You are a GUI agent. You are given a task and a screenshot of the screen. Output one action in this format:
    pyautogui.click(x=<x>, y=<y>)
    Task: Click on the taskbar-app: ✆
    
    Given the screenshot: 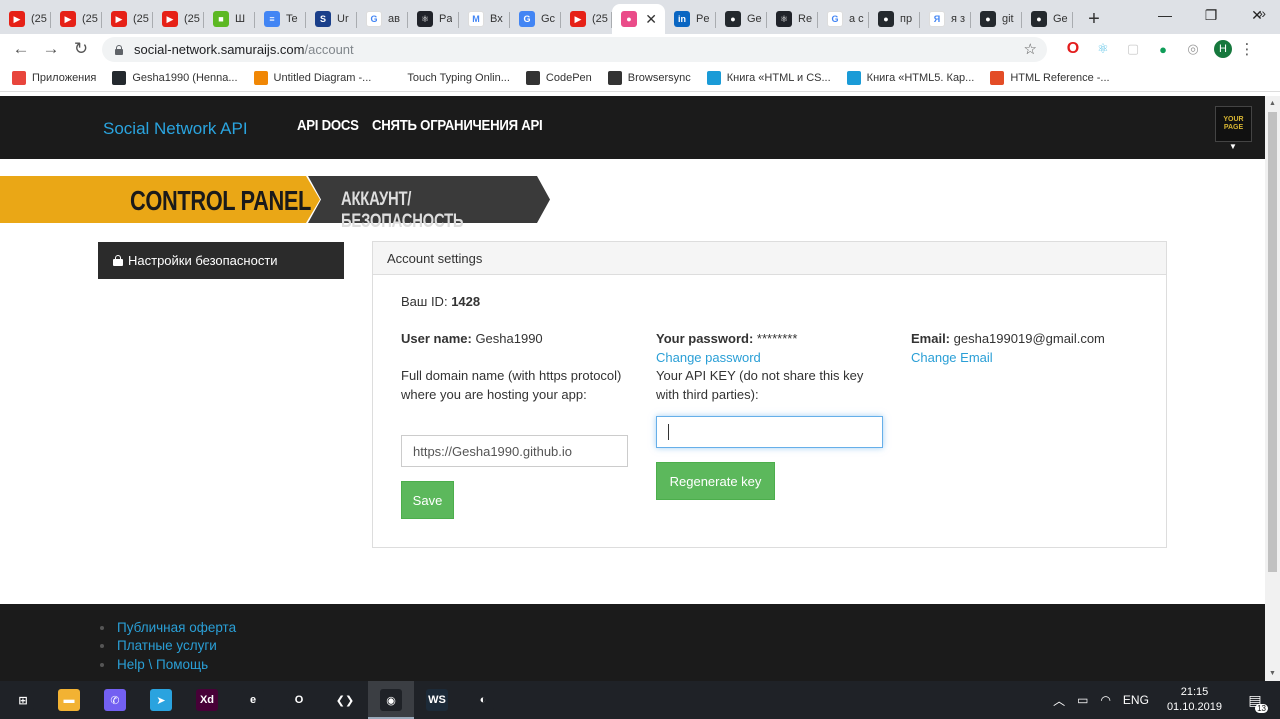 What is the action you would take?
    pyautogui.click(x=115, y=700)
    